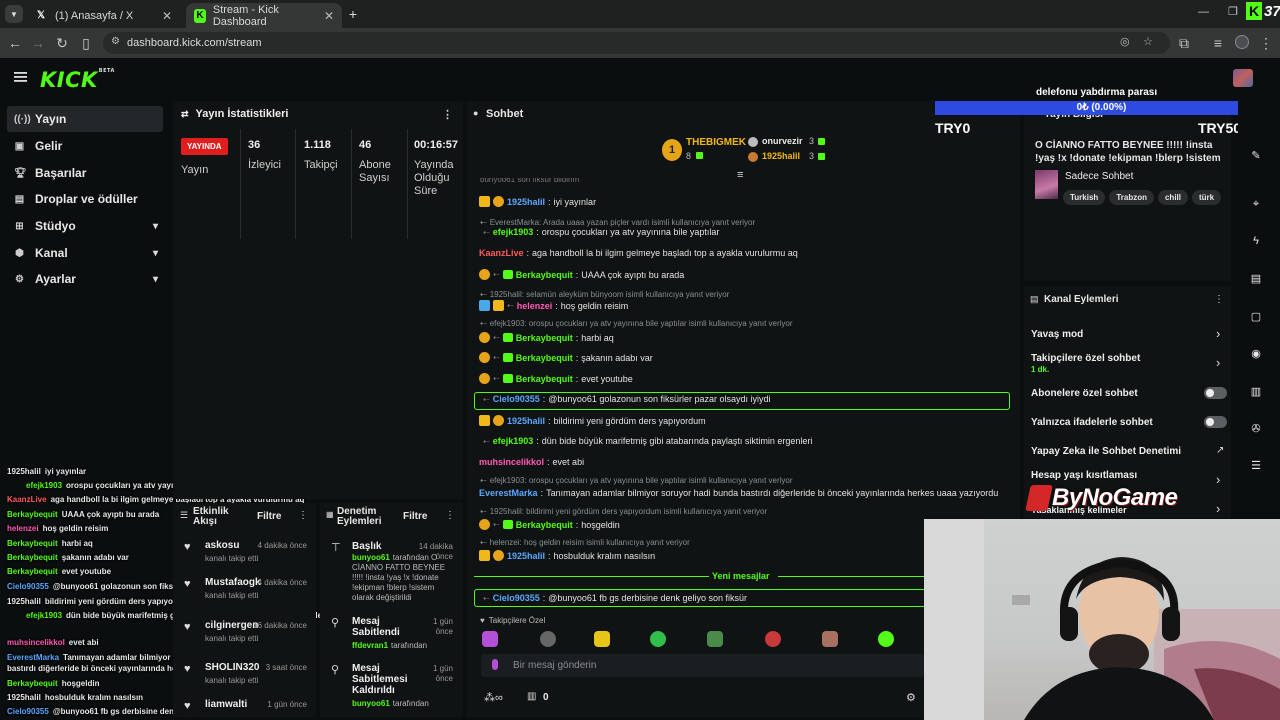 The width and height of the screenshot is (1280, 720). Describe the element at coordinates (115, 41) in the screenshot. I see `site-info-icon: ⚙` at that location.